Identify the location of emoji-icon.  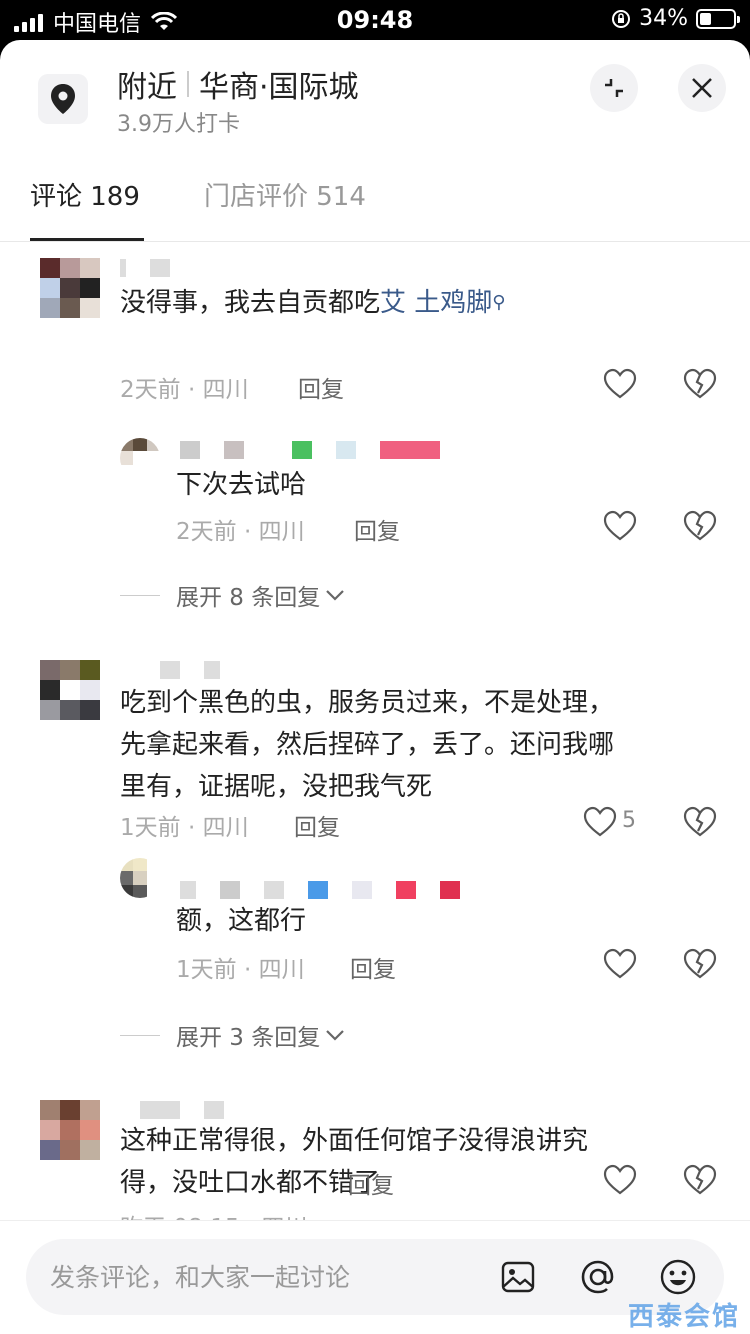
(678, 1277).